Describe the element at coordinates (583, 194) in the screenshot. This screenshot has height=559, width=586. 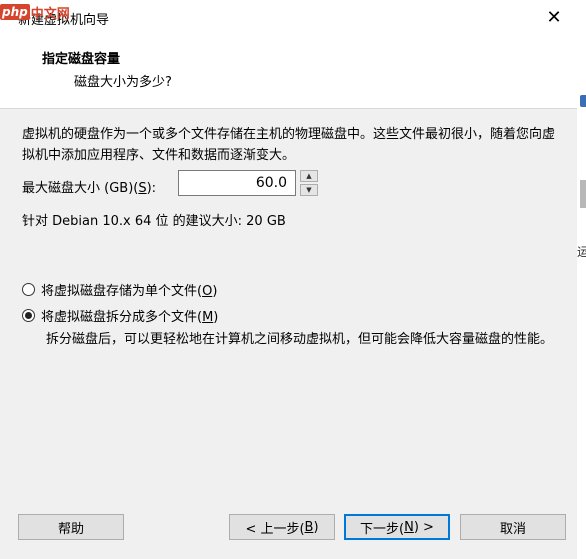
I see `background-scrollbar` at that location.